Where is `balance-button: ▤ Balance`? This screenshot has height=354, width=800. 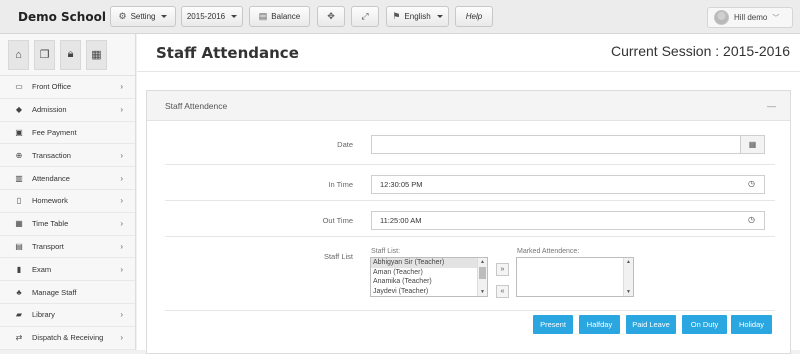
balance-button: ▤ Balance is located at coordinates (279, 16).